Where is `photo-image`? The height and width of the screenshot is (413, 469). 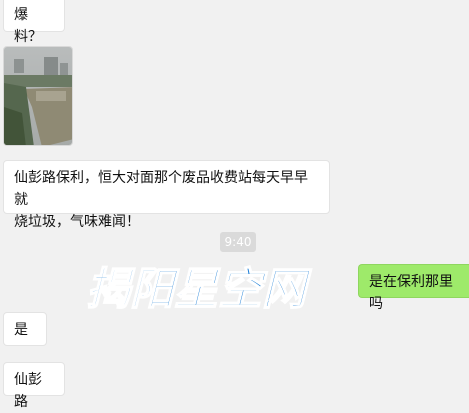
photo-image is located at coordinates (38, 96).